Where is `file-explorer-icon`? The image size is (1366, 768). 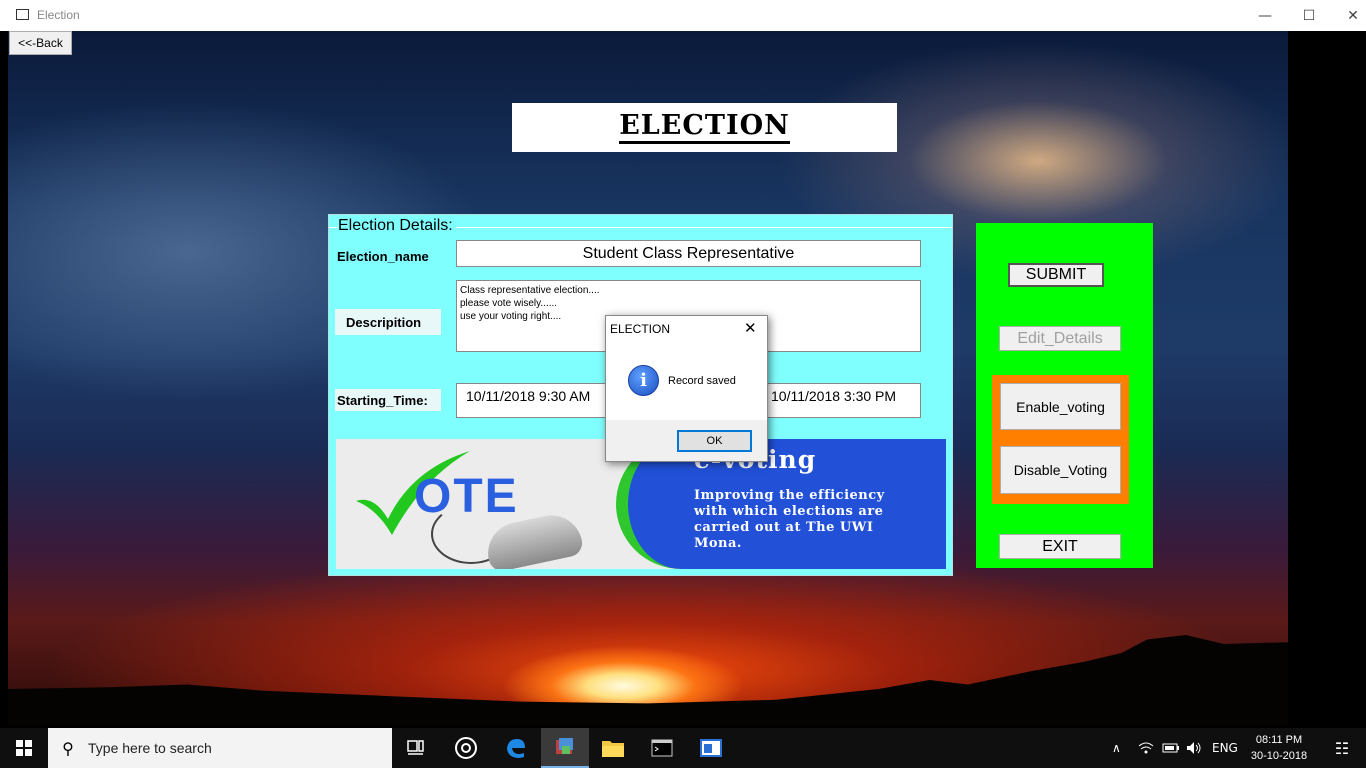 file-explorer-icon is located at coordinates (613, 748).